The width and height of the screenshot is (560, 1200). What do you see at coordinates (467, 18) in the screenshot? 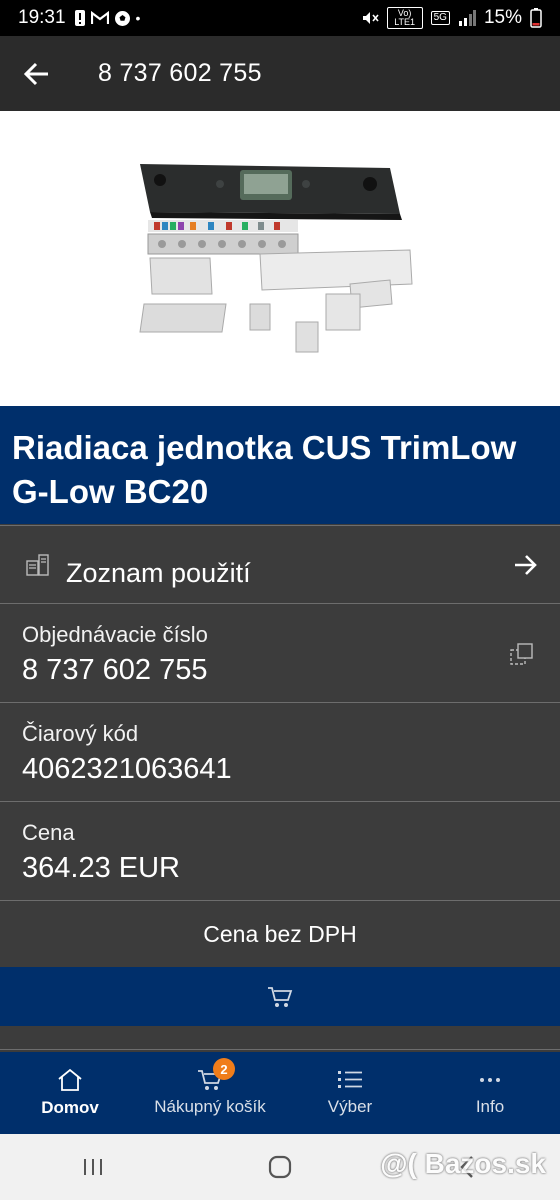
I see `signal-icon` at bounding box center [467, 18].